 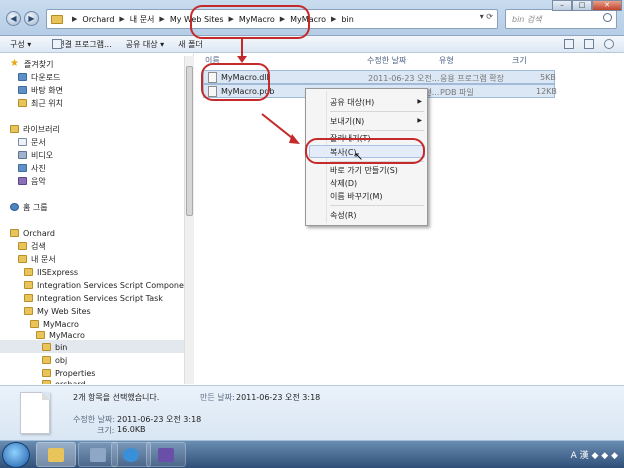 I want to click on nav-obj: obj, so click(x=54, y=360).